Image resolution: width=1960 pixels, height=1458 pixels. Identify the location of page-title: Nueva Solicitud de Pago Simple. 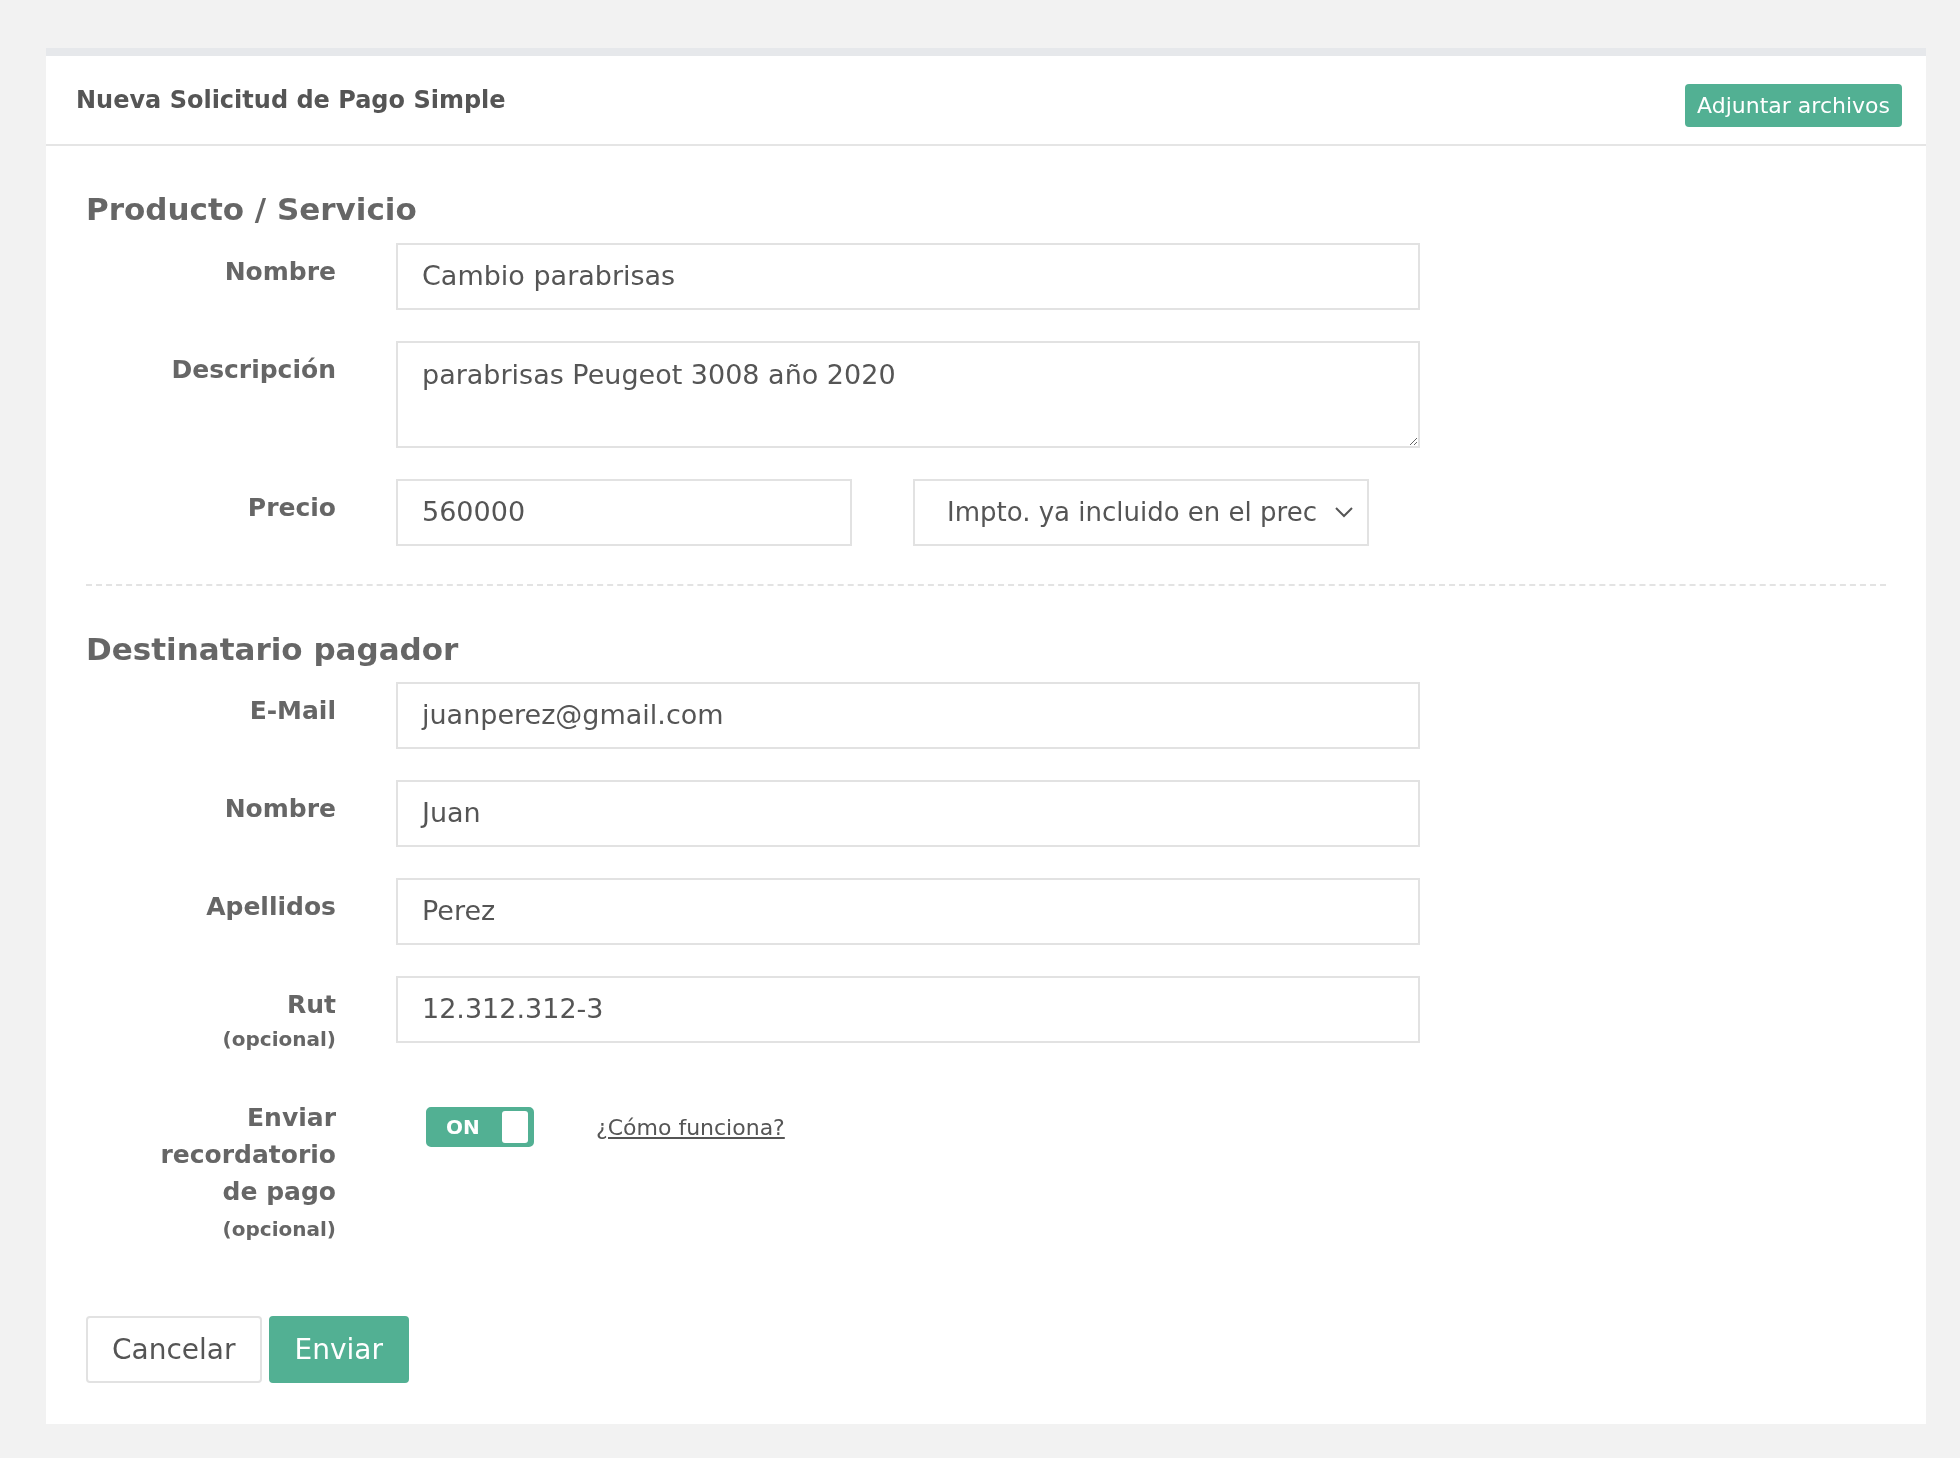
(291, 100).